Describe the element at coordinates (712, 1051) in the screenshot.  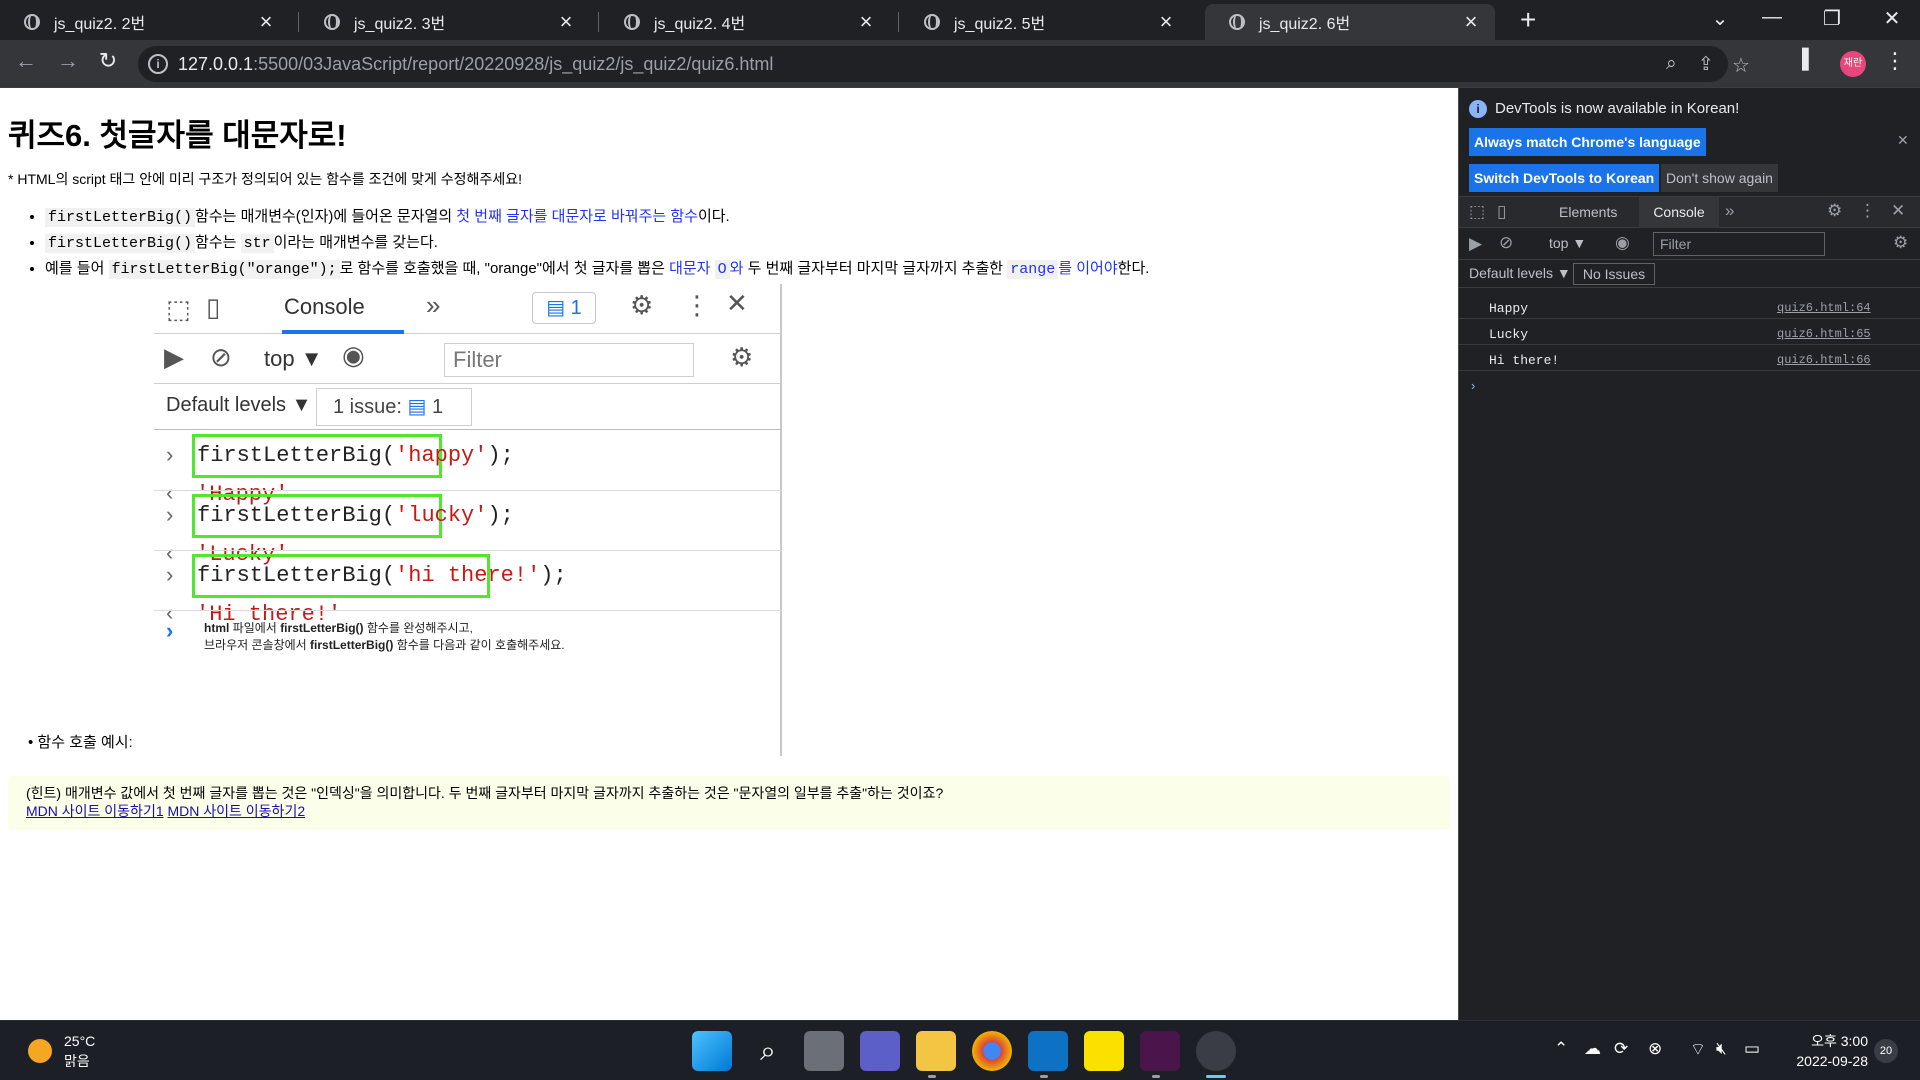
I see `start-windows-icon` at that location.